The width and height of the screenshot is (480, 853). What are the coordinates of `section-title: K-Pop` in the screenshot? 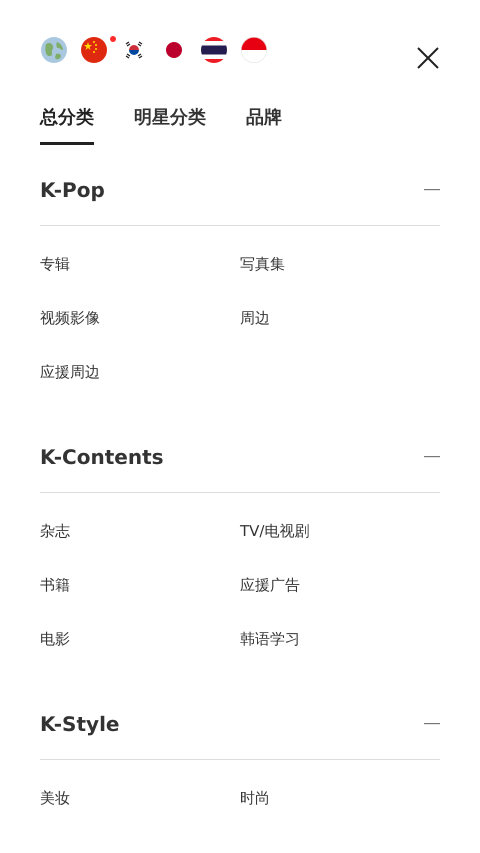 It's located at (72, 190).